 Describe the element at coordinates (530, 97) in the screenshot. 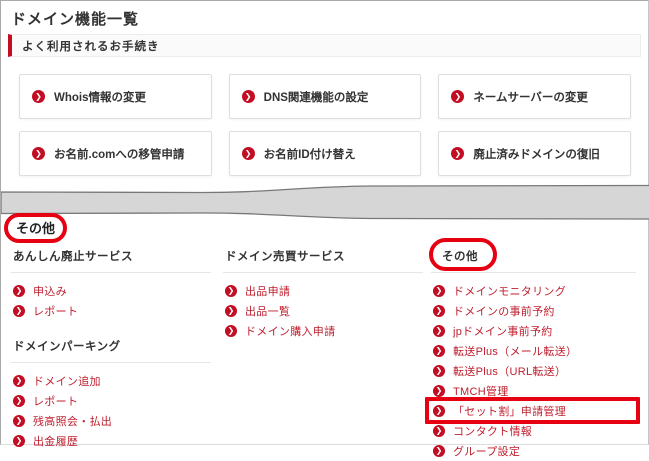

I see `button-label: ネームサーバーの変更` at that location.